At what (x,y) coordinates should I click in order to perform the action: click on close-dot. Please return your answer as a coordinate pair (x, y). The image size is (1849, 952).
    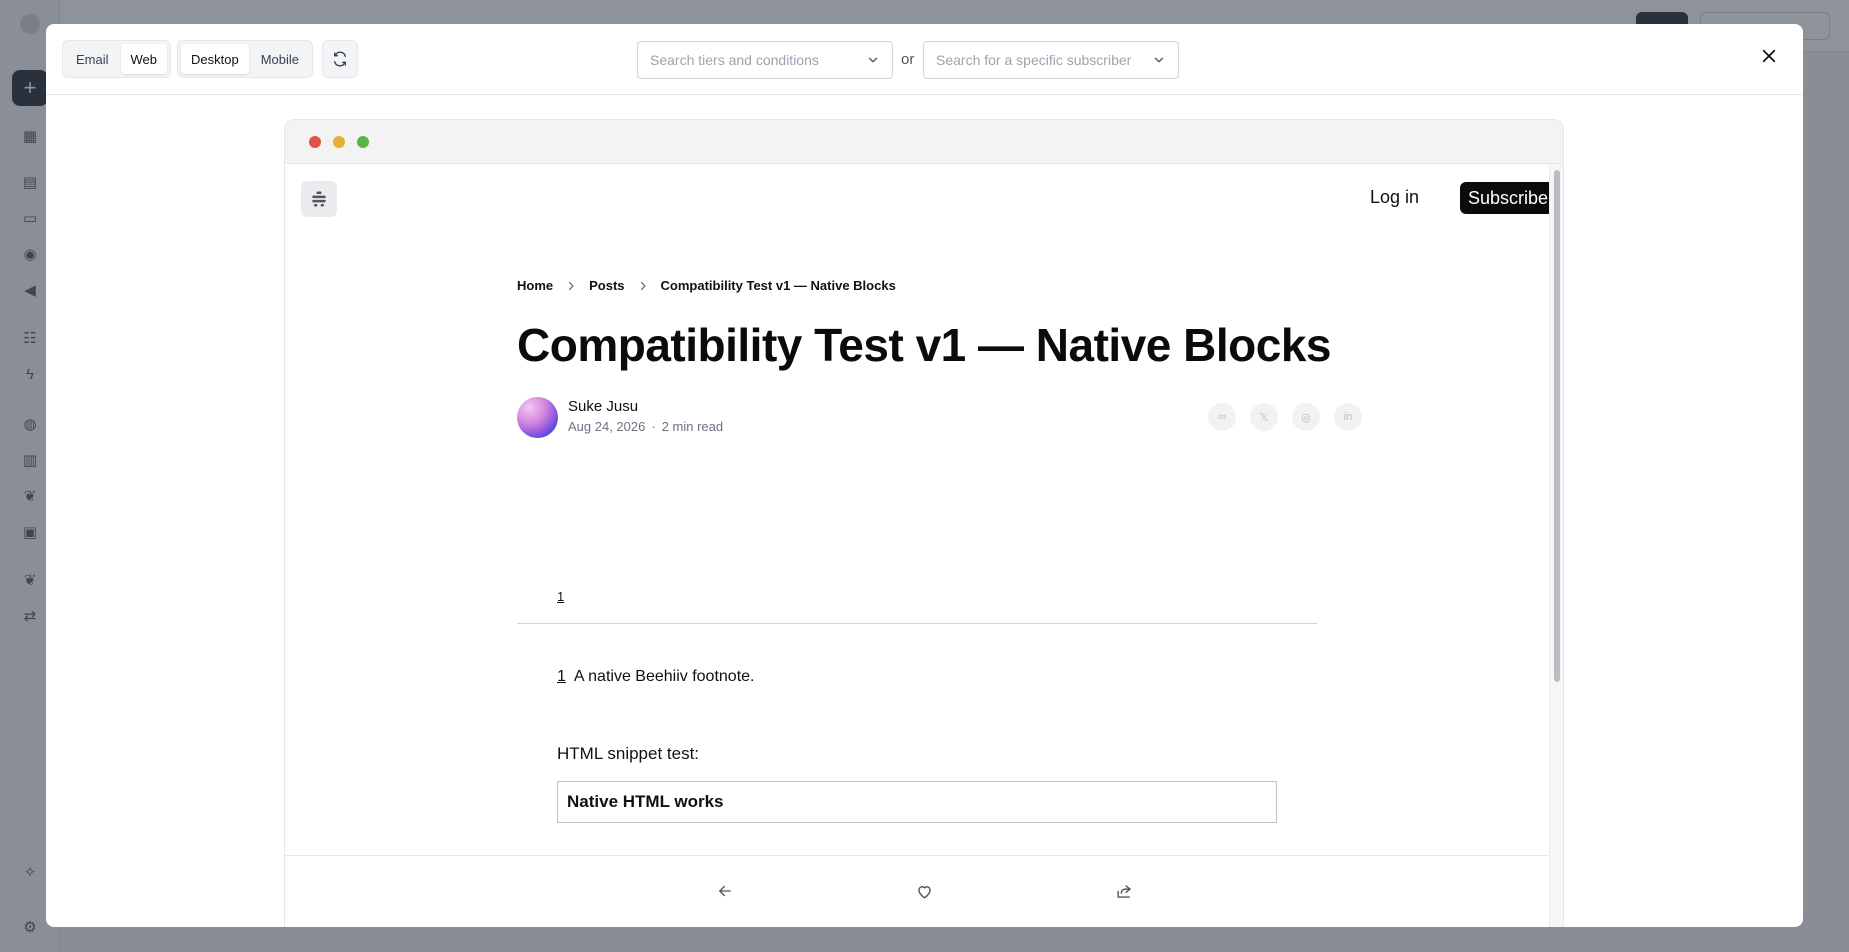
    Looking at the image, I should click on (315, 142).